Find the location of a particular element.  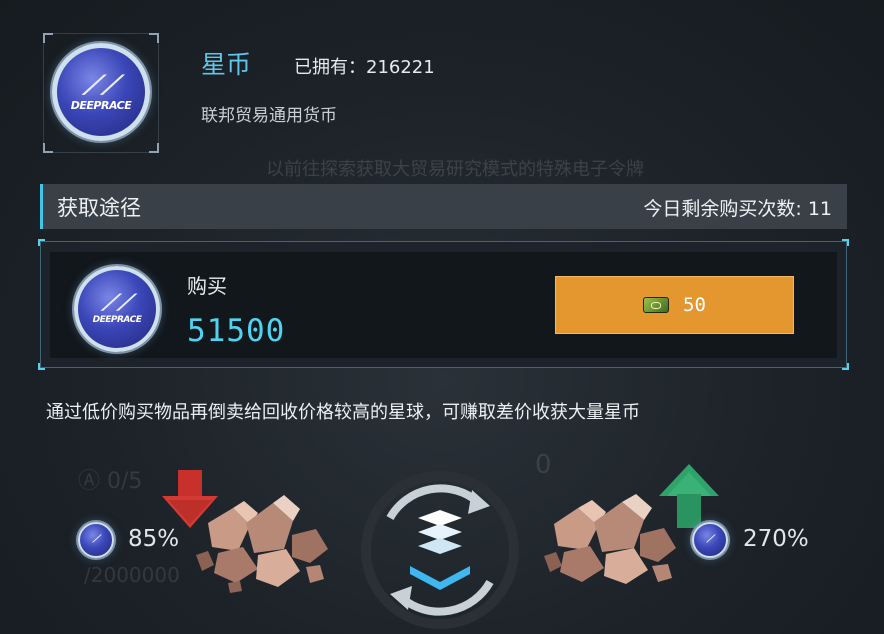

sell-price-percent: 270% is located at coordinates (776, 539).